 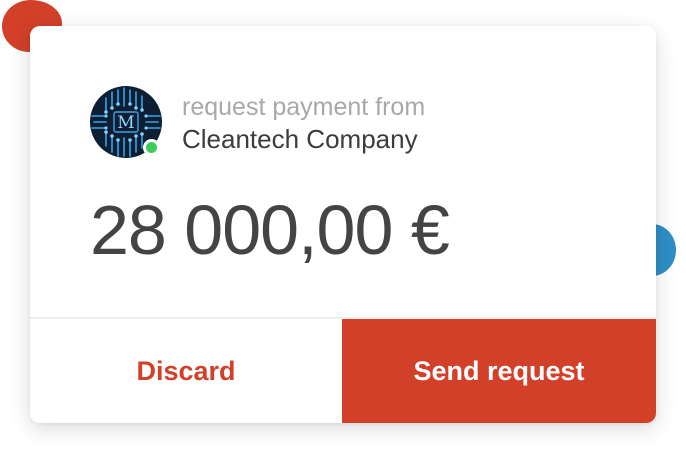 I want to click on discard-button: Discard, so click(x=186, y=371).